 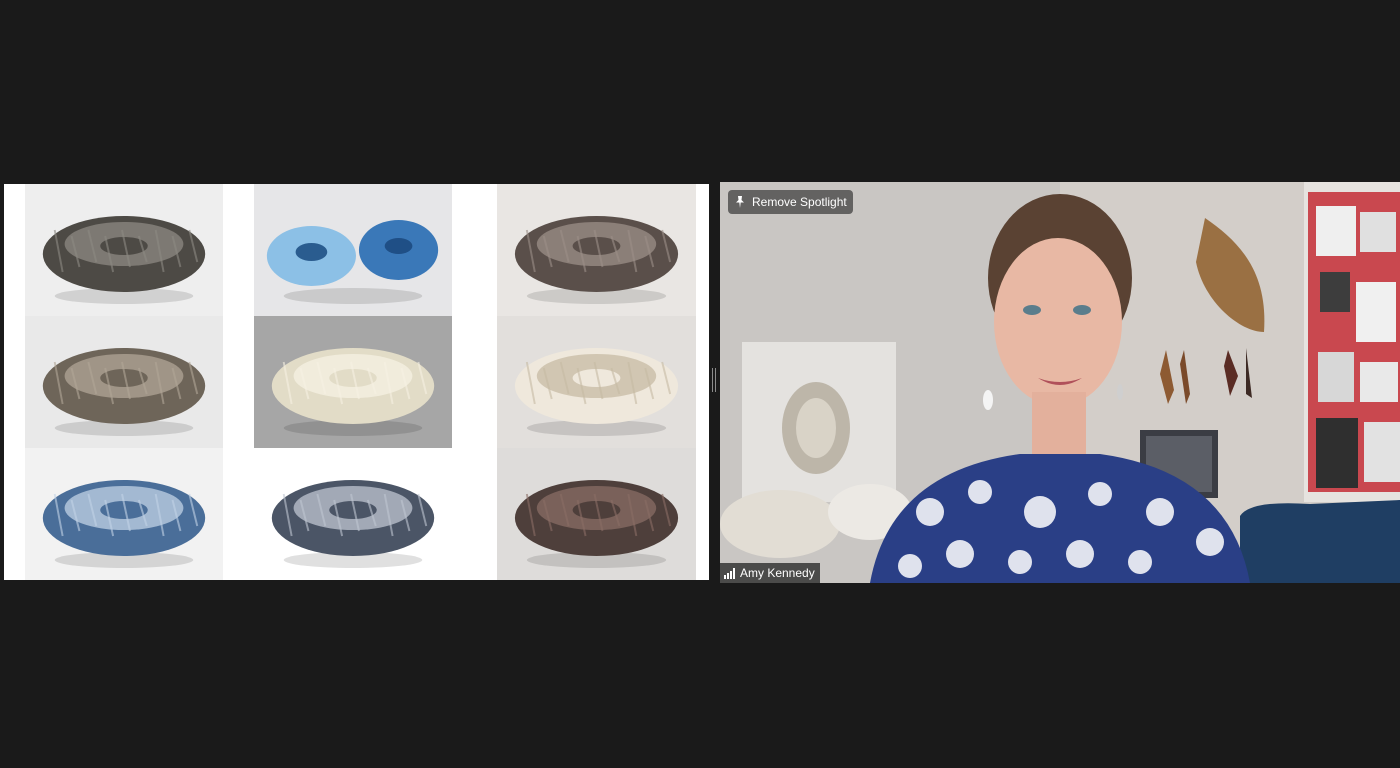 I want to click on sculpture-blue-pair-image, so click(x=353, y=250).